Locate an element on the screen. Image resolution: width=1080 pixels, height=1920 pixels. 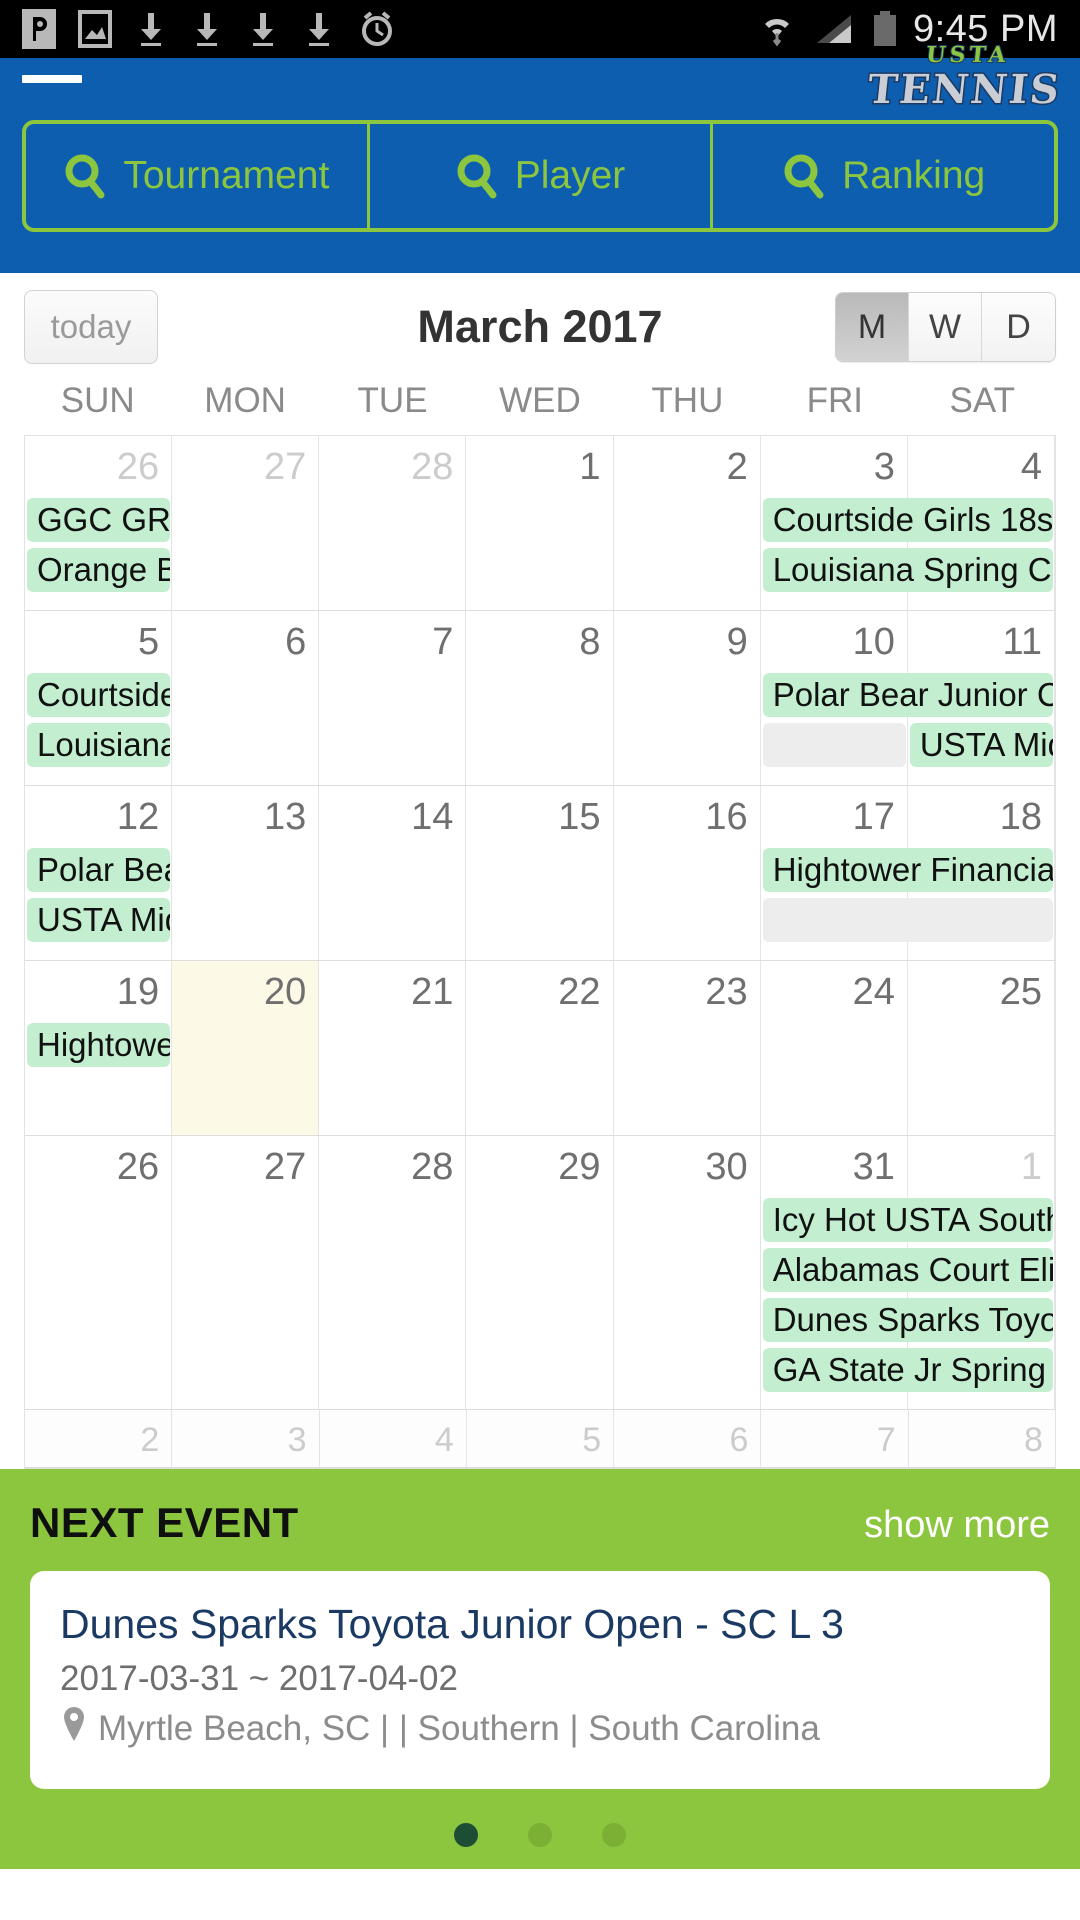
calendar-day-number: 29 is located at coordinates (579, 1167).